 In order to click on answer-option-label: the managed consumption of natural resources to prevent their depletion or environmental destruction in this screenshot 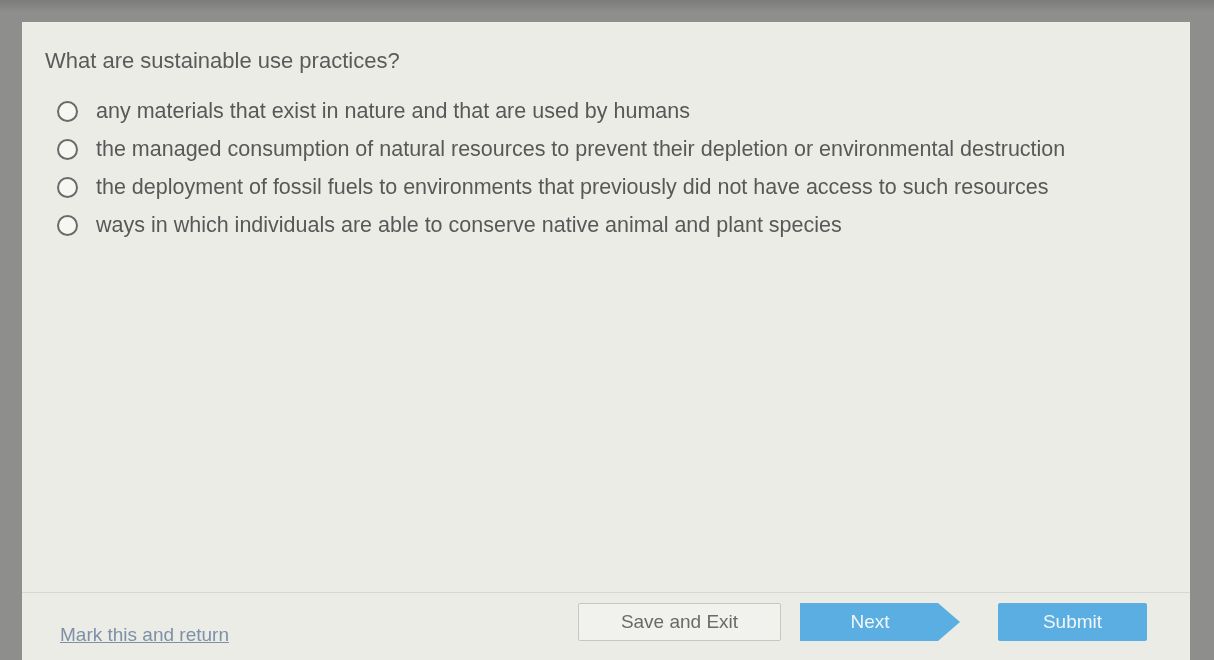, I will do `click(581, 149)`.